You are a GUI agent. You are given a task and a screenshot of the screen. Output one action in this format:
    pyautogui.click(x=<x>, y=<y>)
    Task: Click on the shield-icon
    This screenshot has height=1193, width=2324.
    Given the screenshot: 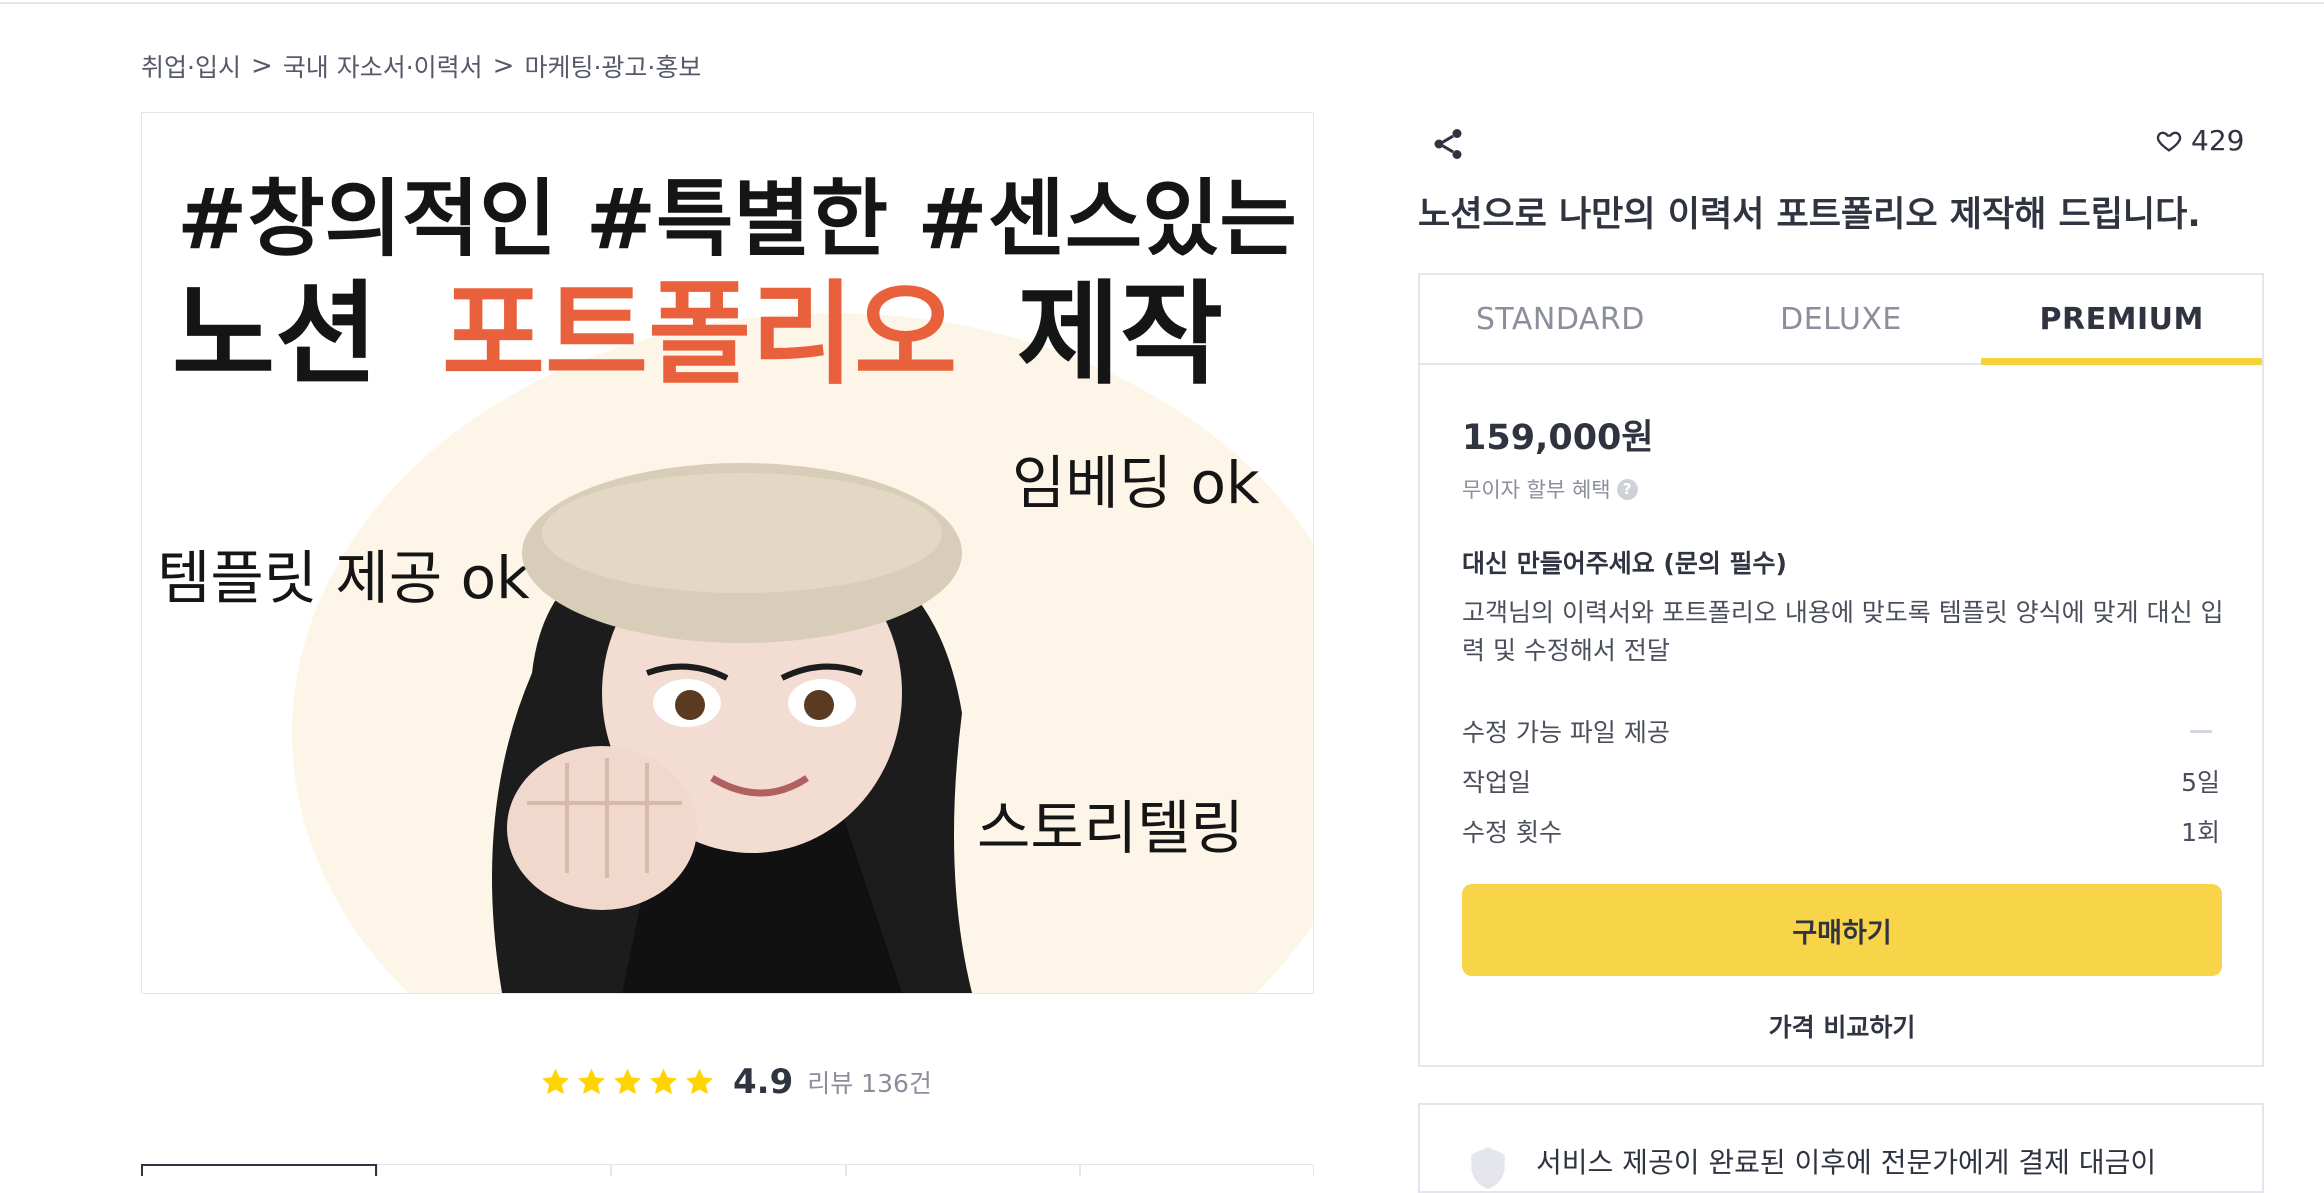 What is the action you would take?
    pyautogui.click(x=1488, y=1168)
    